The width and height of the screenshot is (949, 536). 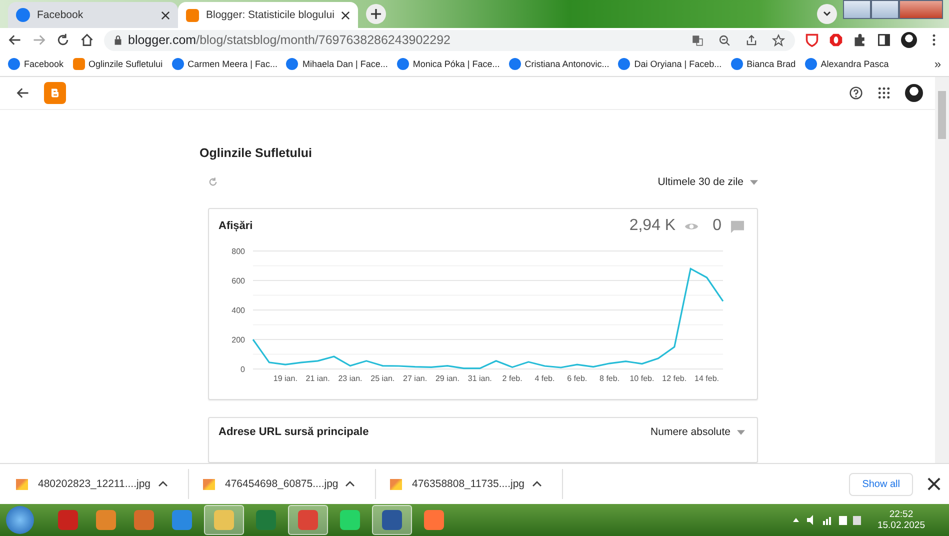 What do you see at coordinates (856, 93) in the screenshot?
I see `help-icon` at bounding box center [856, 93].